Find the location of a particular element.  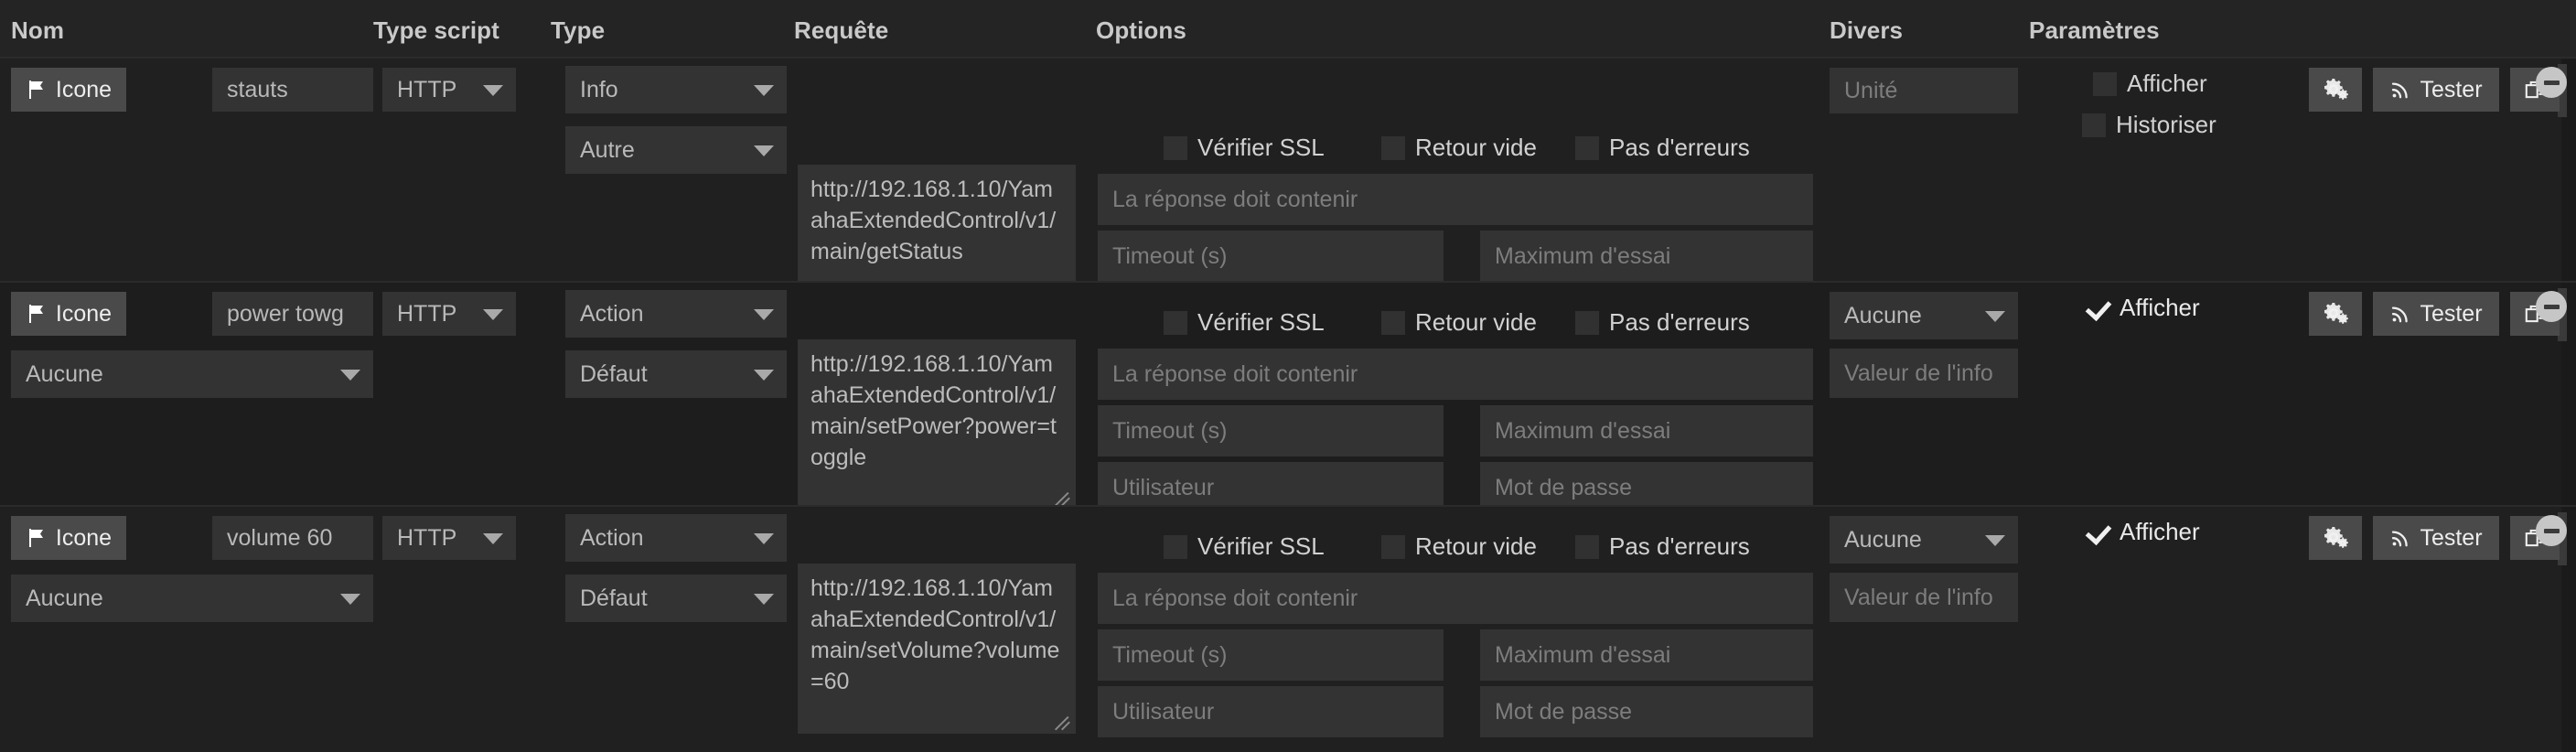

password-input: Mot de passe is located at coordinates (1647, 711).